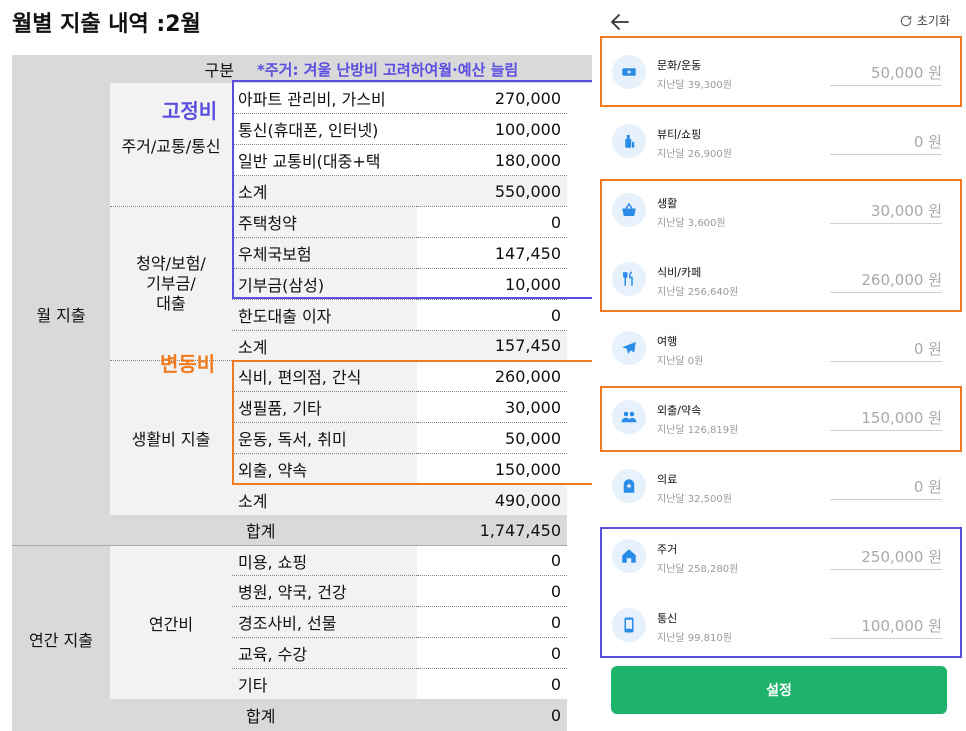 The height and width of the screenshot is (731, 966). Describe the element at coordinates (492, 191) in the screenshot. I see `subtotal-value: 550,000` at that location.